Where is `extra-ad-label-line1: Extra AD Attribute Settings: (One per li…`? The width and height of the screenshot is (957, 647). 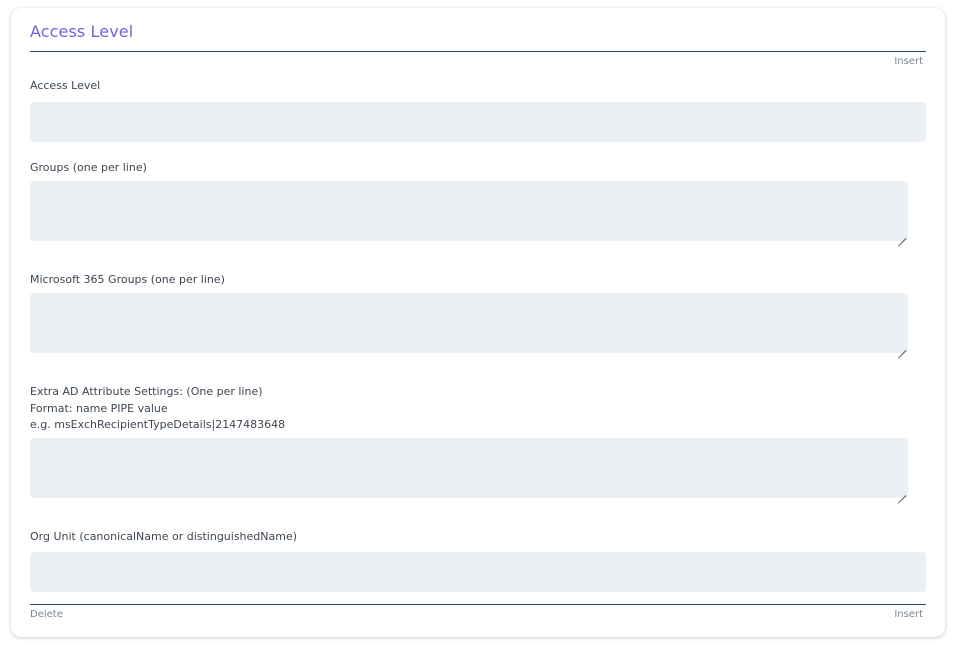 extra-ad-label-line1: Extra AD Attribute Settings: (One per li… is located at coordinates (146, 391).